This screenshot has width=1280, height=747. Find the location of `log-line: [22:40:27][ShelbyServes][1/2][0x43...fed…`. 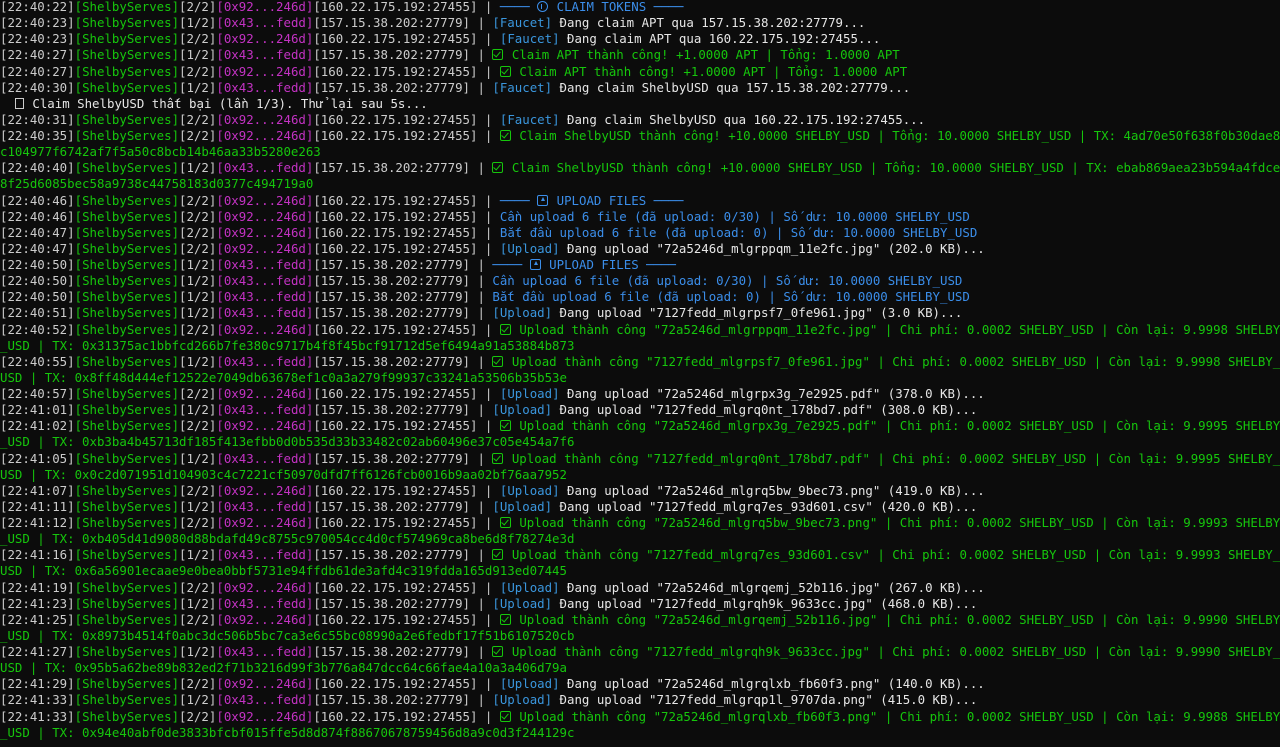

log-line: [22:40:27][ShelbyServes][1/2][0x43...fed… is located at coordinates (640, 55).